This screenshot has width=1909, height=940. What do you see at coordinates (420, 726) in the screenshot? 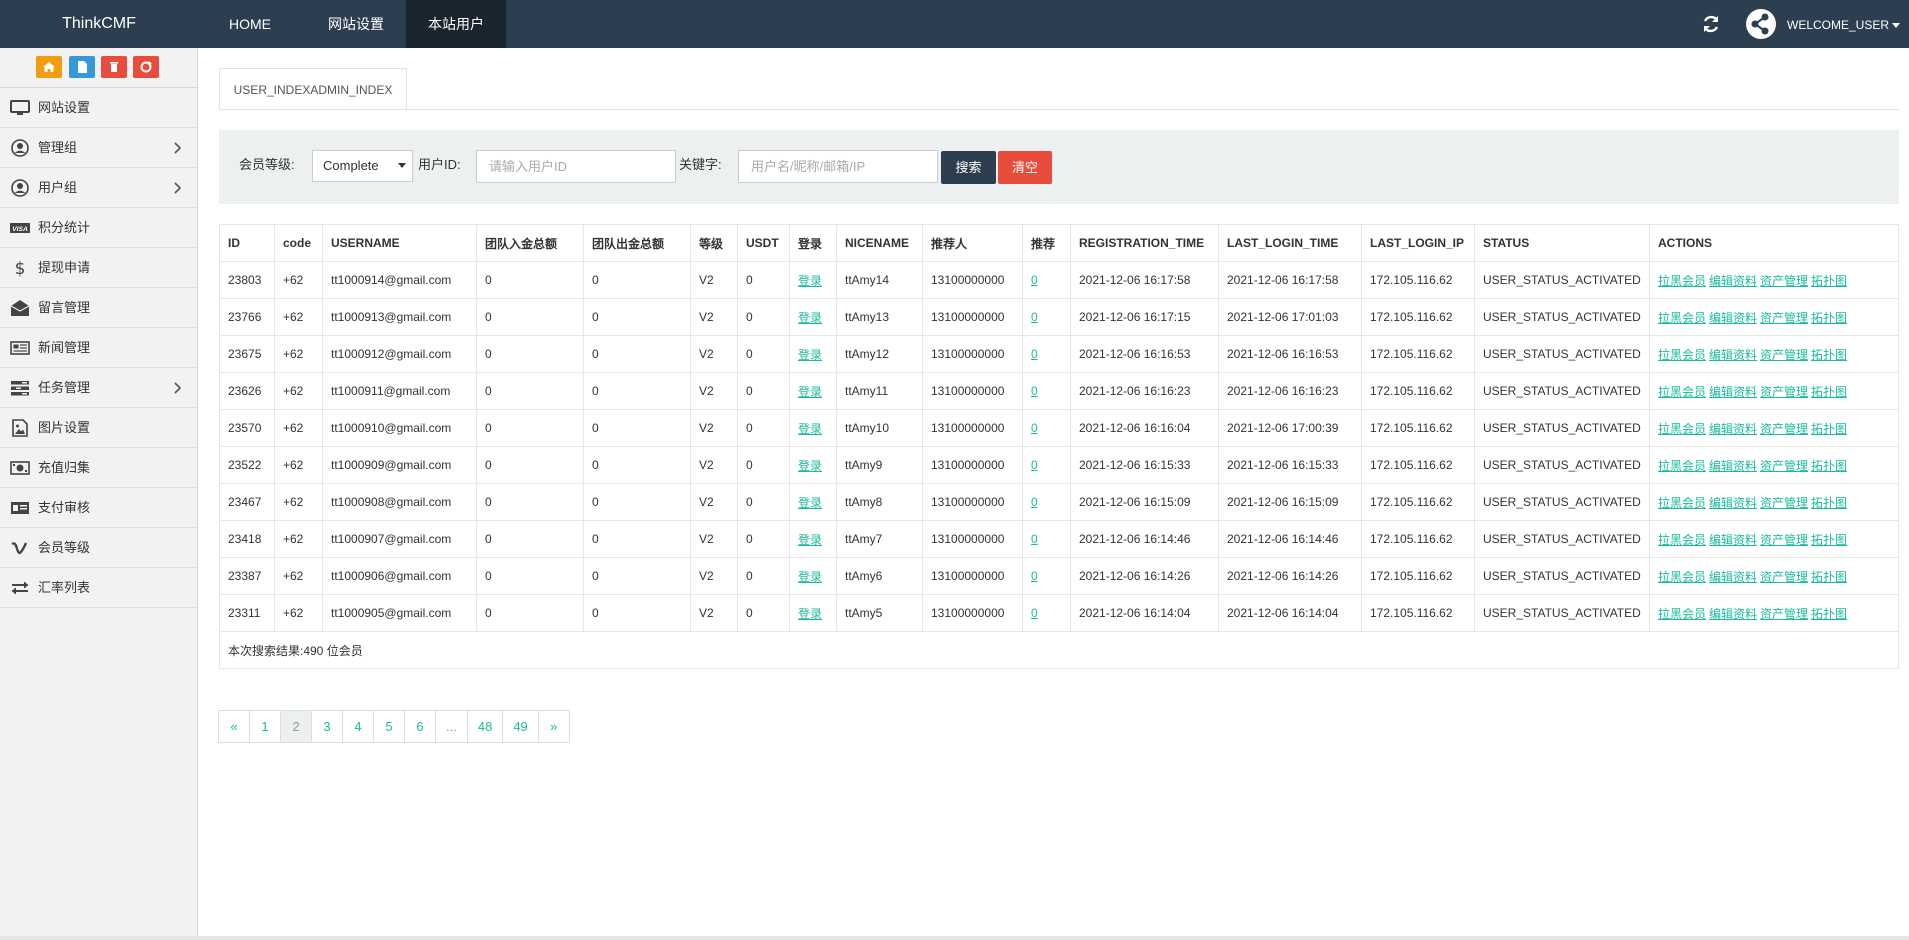
I see `page-button: 6` at bounding box center [420, 726].